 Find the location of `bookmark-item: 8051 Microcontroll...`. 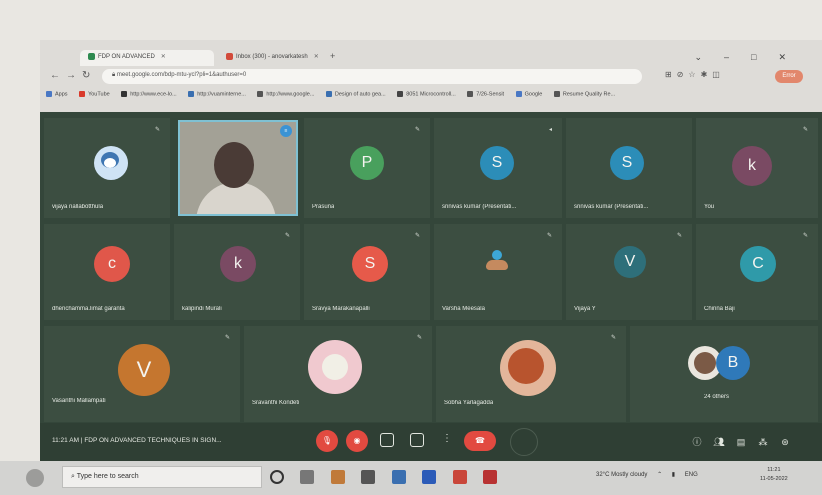

bookmark-item: 8051 Microcontroll... is located at coordinates (426, 94).